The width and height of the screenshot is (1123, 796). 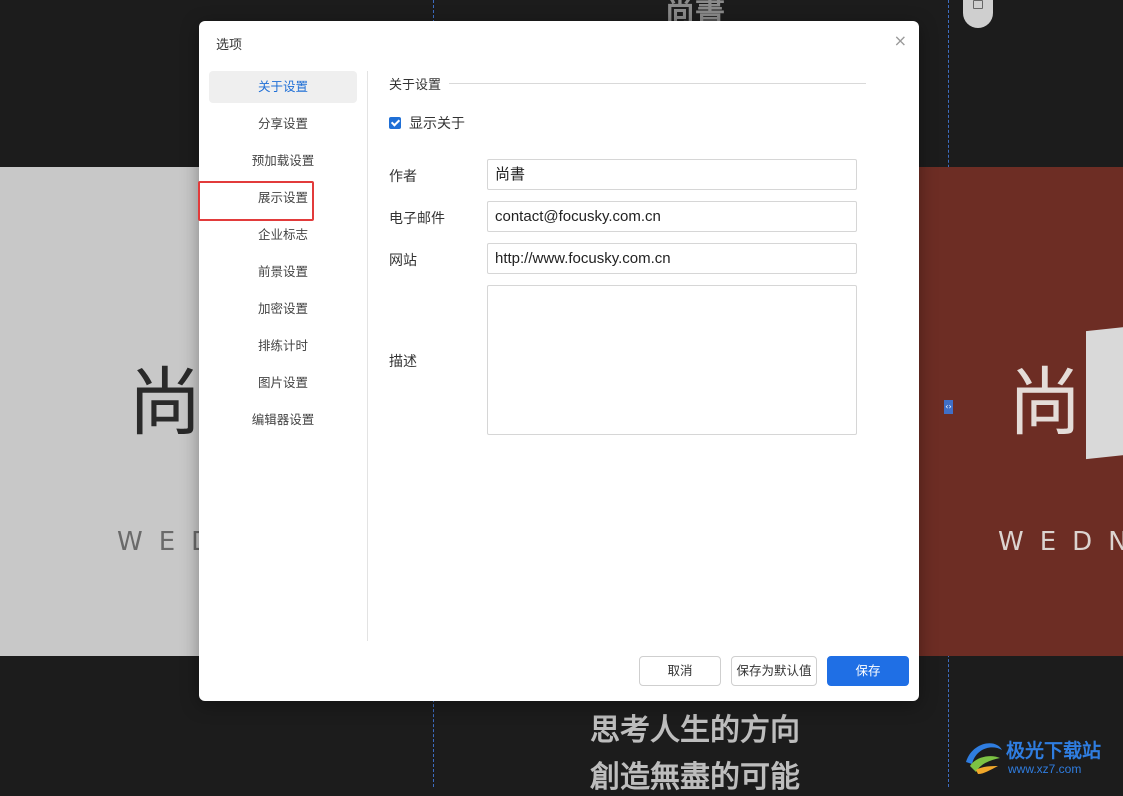 I want to click on author-field: 尚書, so click(x=672, y=174).